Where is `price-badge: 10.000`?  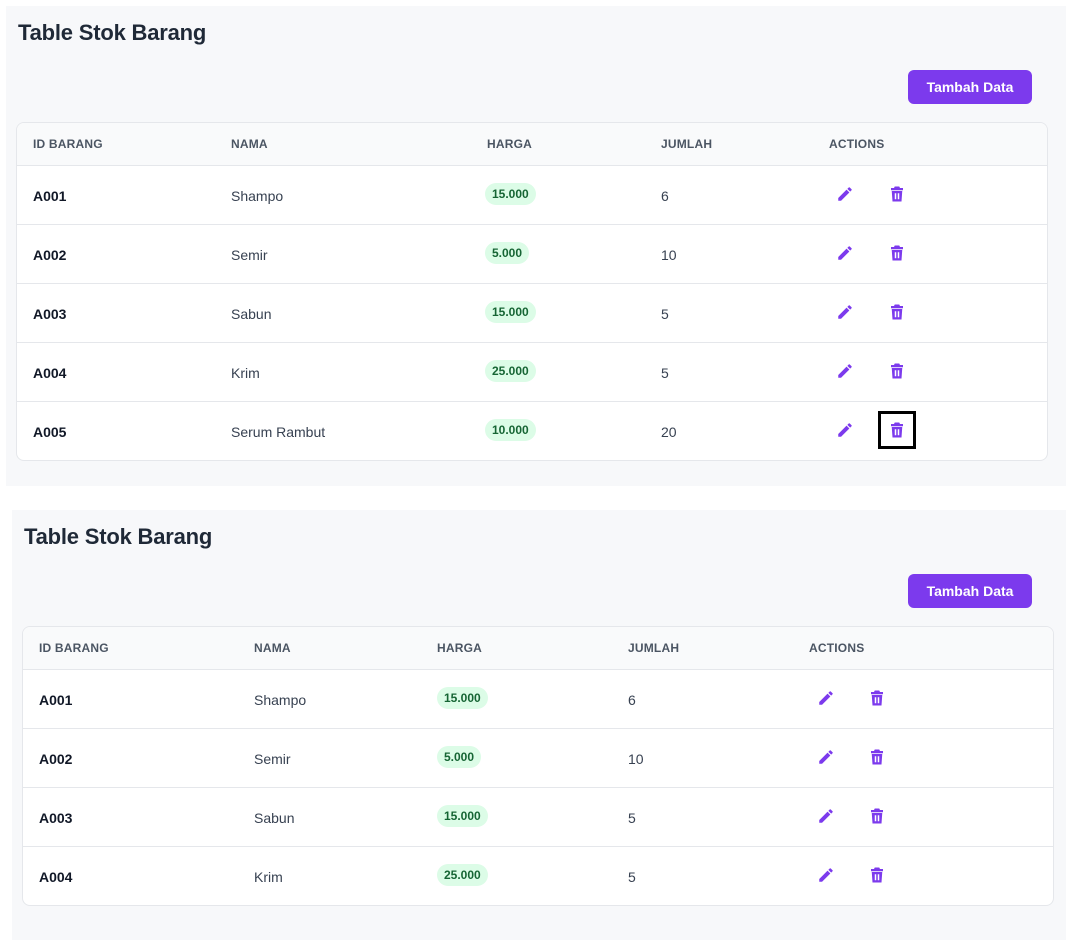
price-badge: 10.000 is located at coordinates (510, 430).